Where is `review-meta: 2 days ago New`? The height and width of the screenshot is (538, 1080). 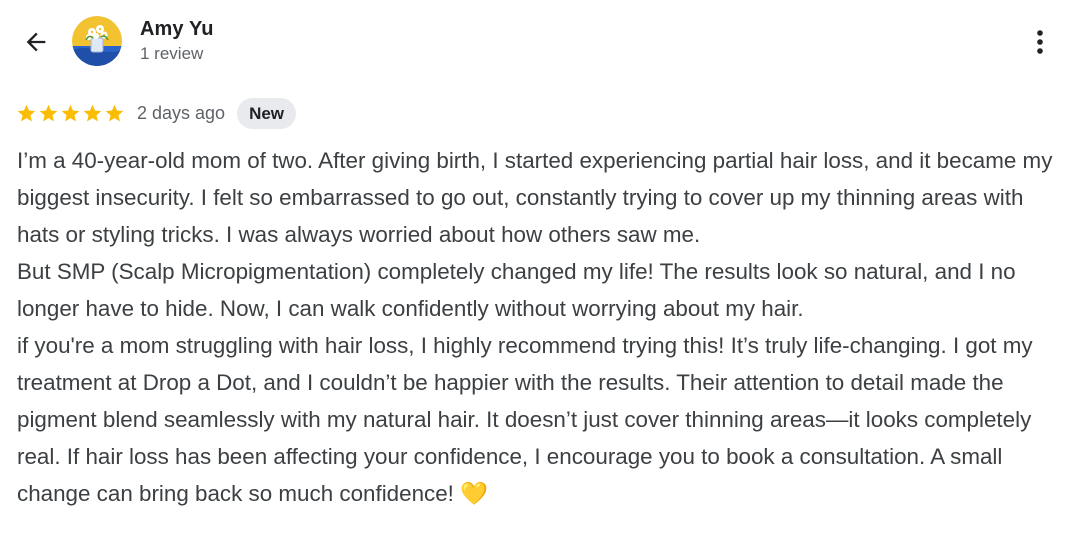 review-meta: 2 days ago New is located at coordinates (156, 113).